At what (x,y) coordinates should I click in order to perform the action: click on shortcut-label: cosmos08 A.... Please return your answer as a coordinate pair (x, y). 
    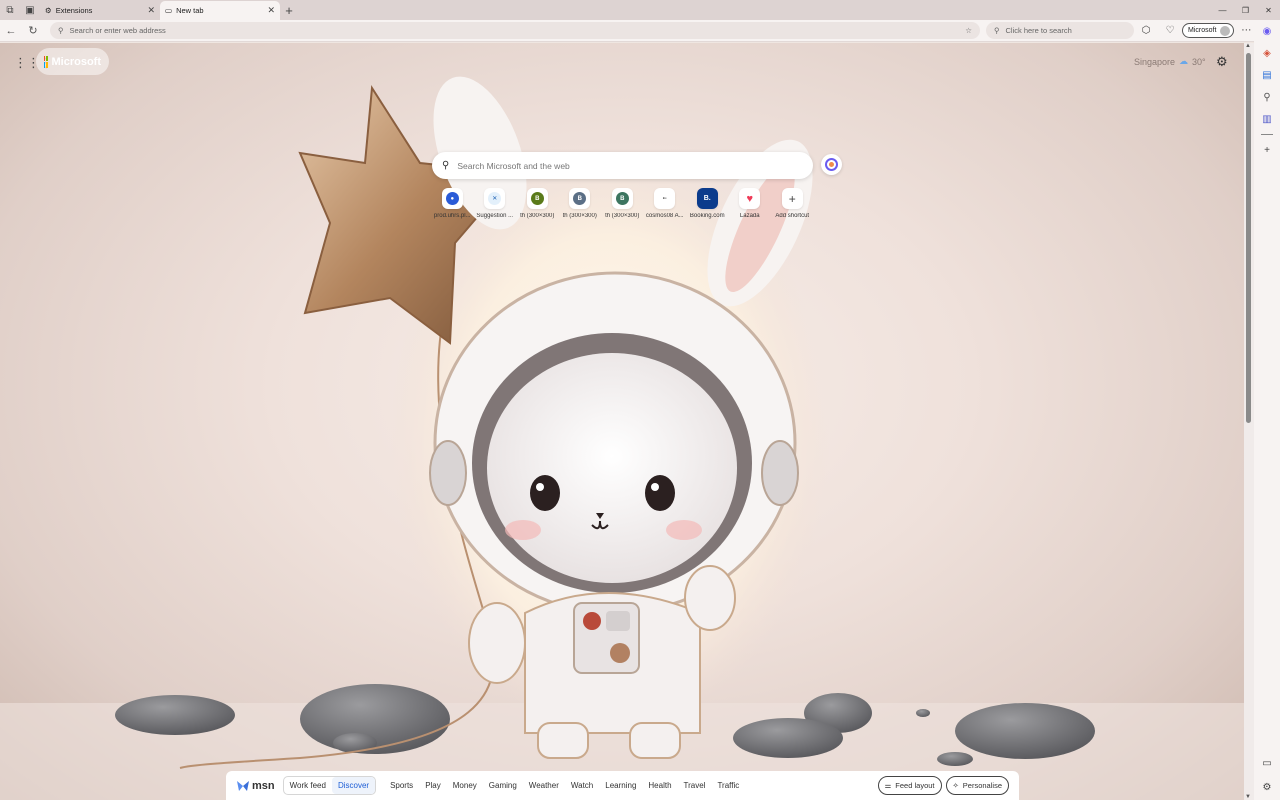
    Looking at the image, I should click on (664, 216).